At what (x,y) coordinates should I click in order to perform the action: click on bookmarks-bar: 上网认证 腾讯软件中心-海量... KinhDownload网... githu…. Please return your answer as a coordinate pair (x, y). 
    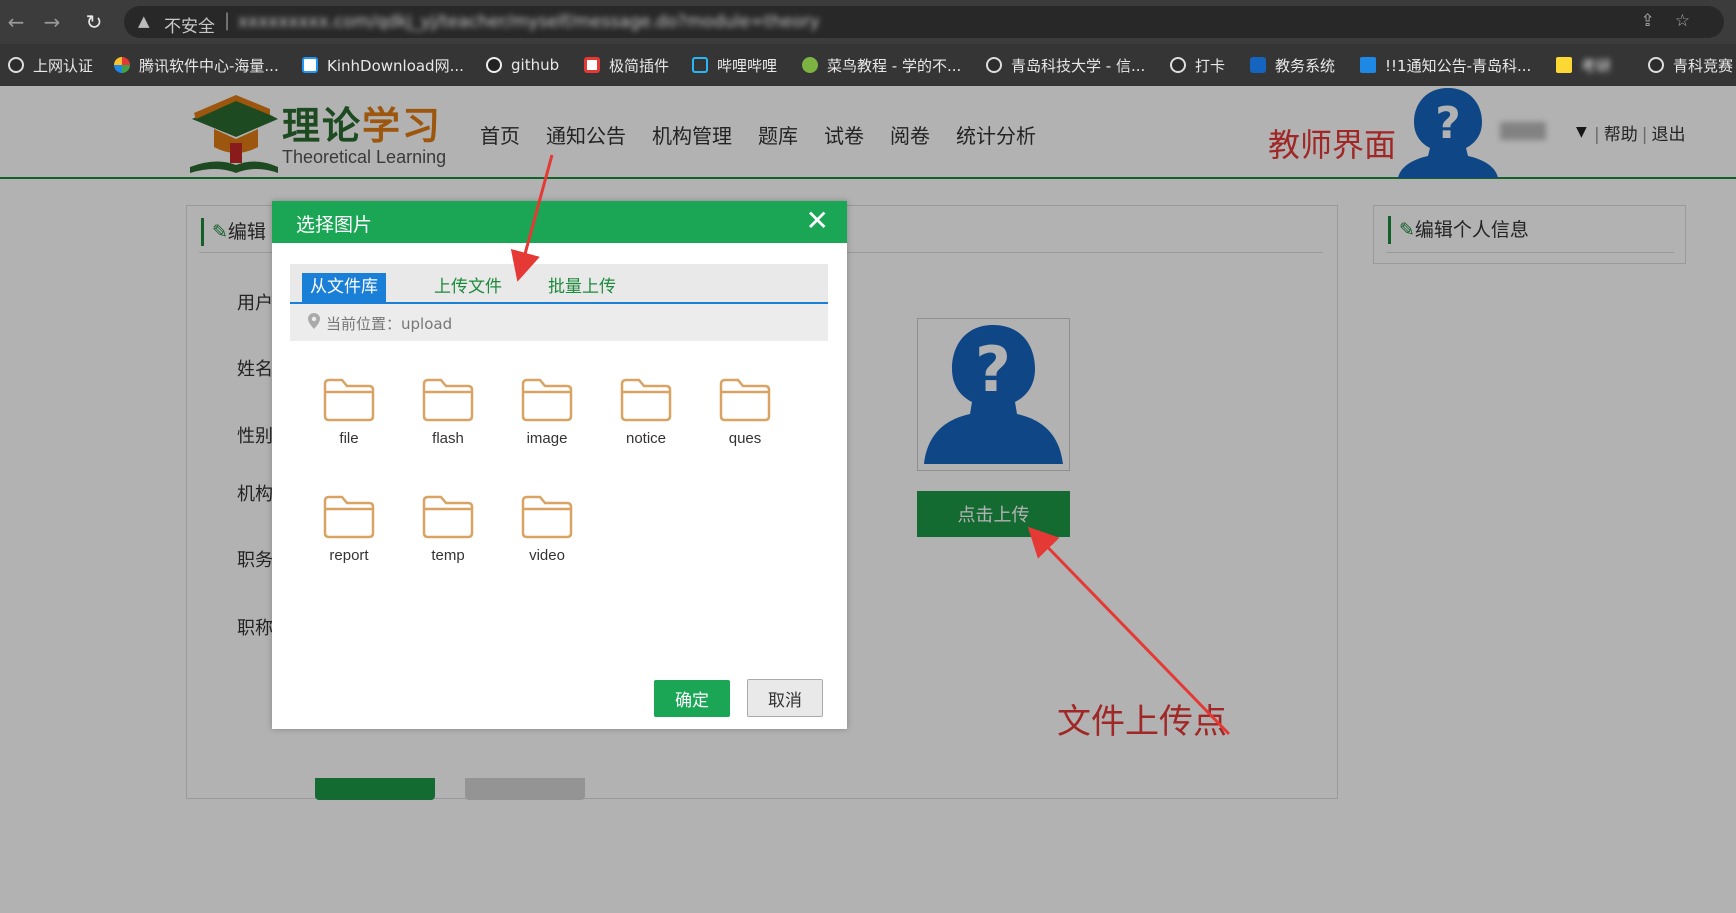
    Looking at the image, I should click on (868, 65).